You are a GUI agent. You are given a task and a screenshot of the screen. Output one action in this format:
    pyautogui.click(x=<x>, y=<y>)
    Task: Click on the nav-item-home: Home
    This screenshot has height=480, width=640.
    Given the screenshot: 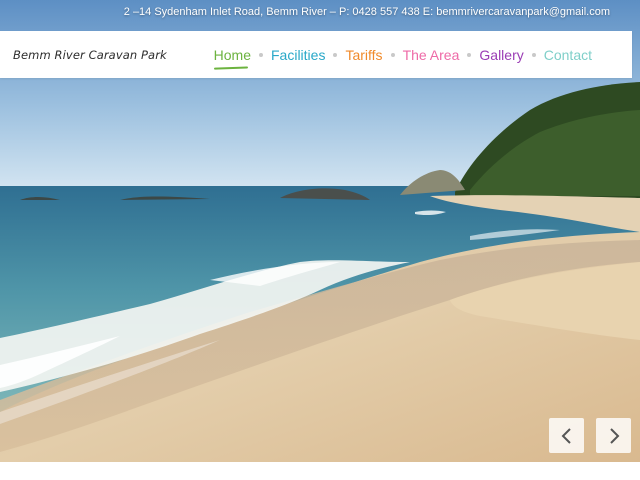 What is the action you would take?
    pyautogui.click(x=232, y=55)
    